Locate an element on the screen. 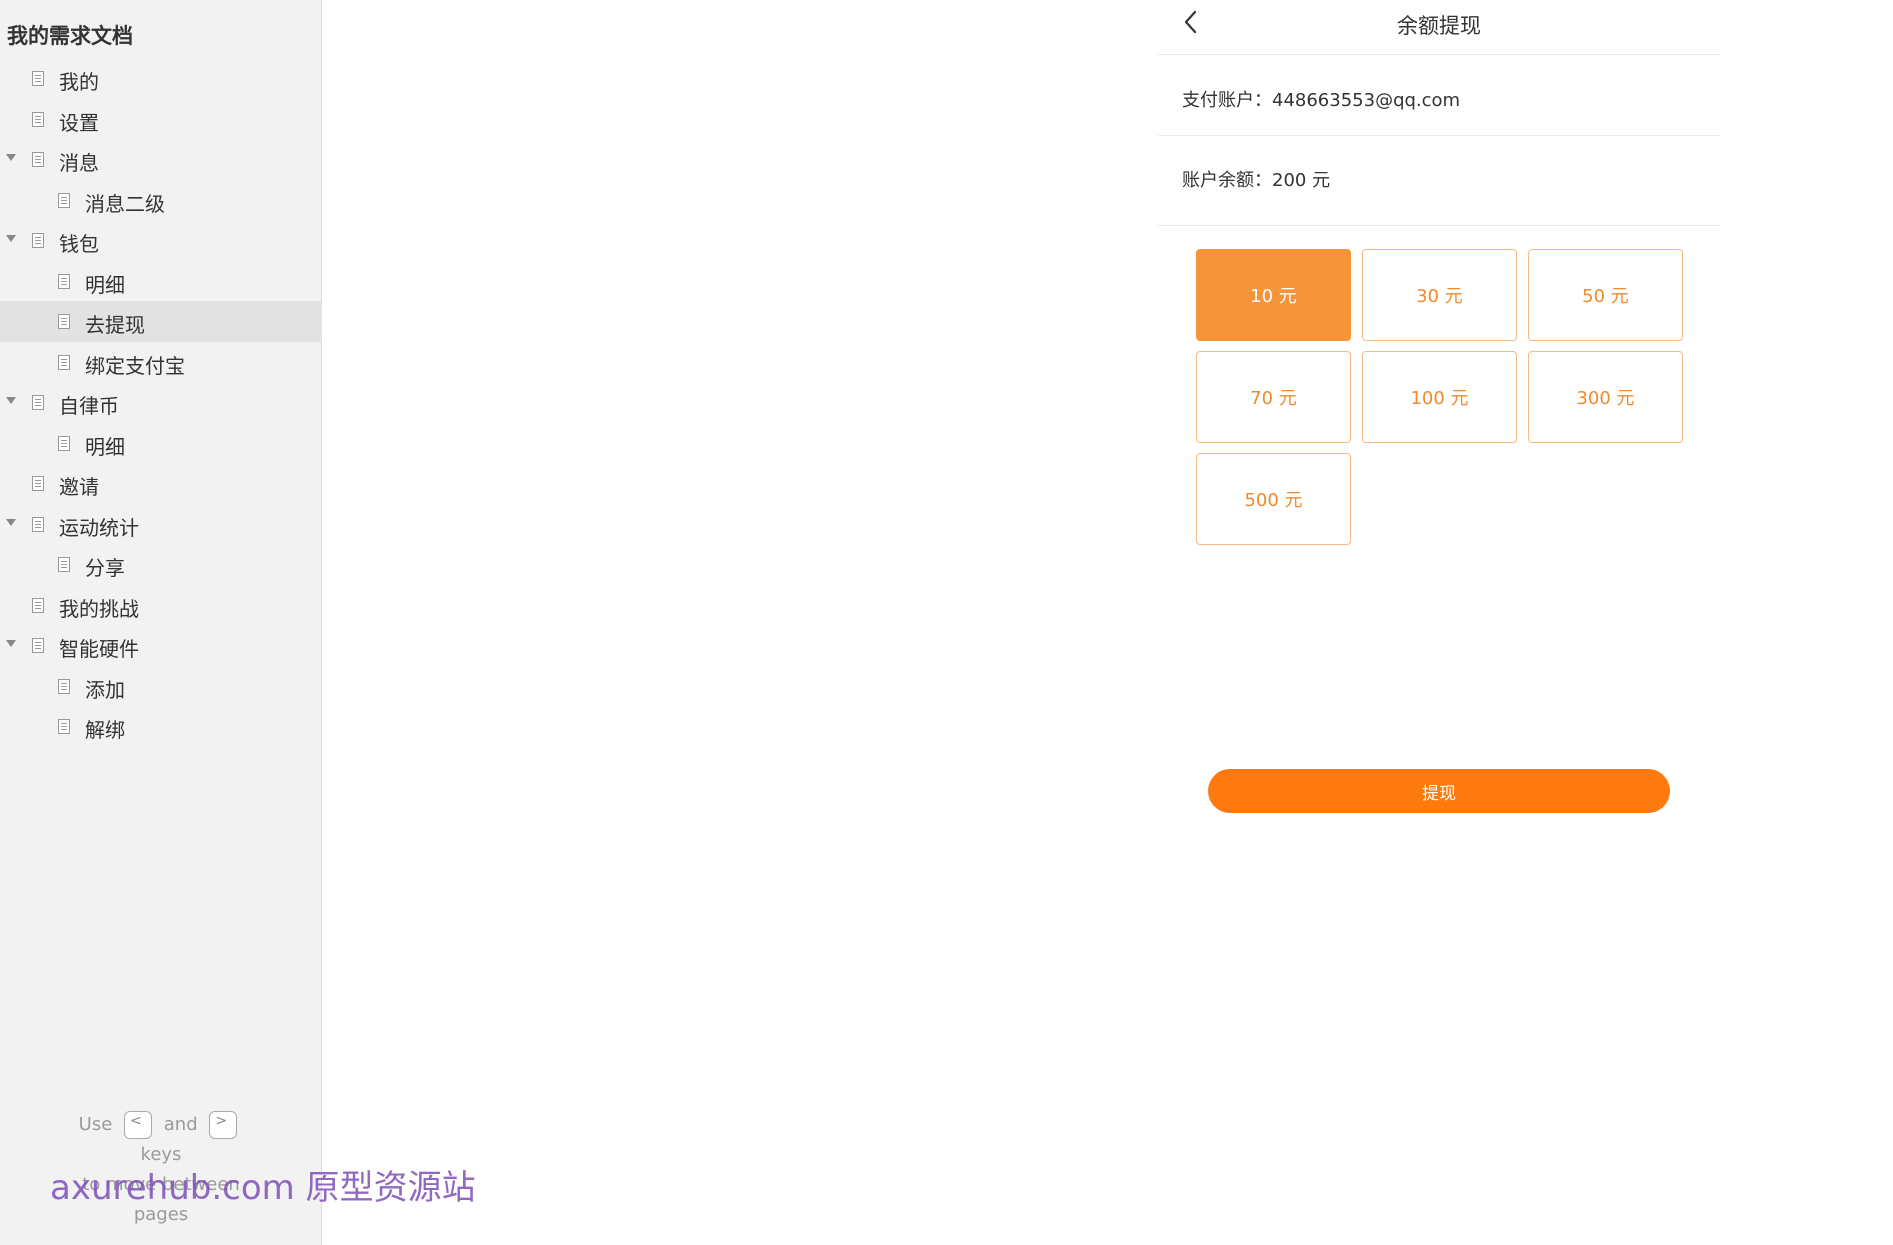  amount-option: 50 元 is located at coordinates (1605, 295).